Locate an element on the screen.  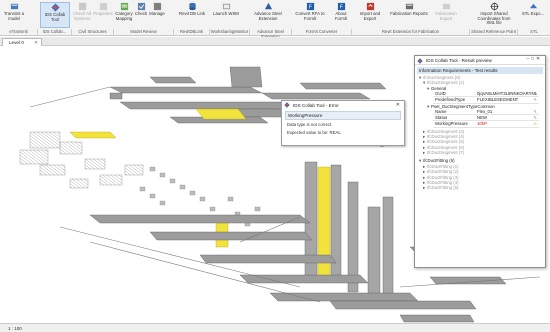
transmit-model-button: Transmit a model is located at coordinates (14, 15).